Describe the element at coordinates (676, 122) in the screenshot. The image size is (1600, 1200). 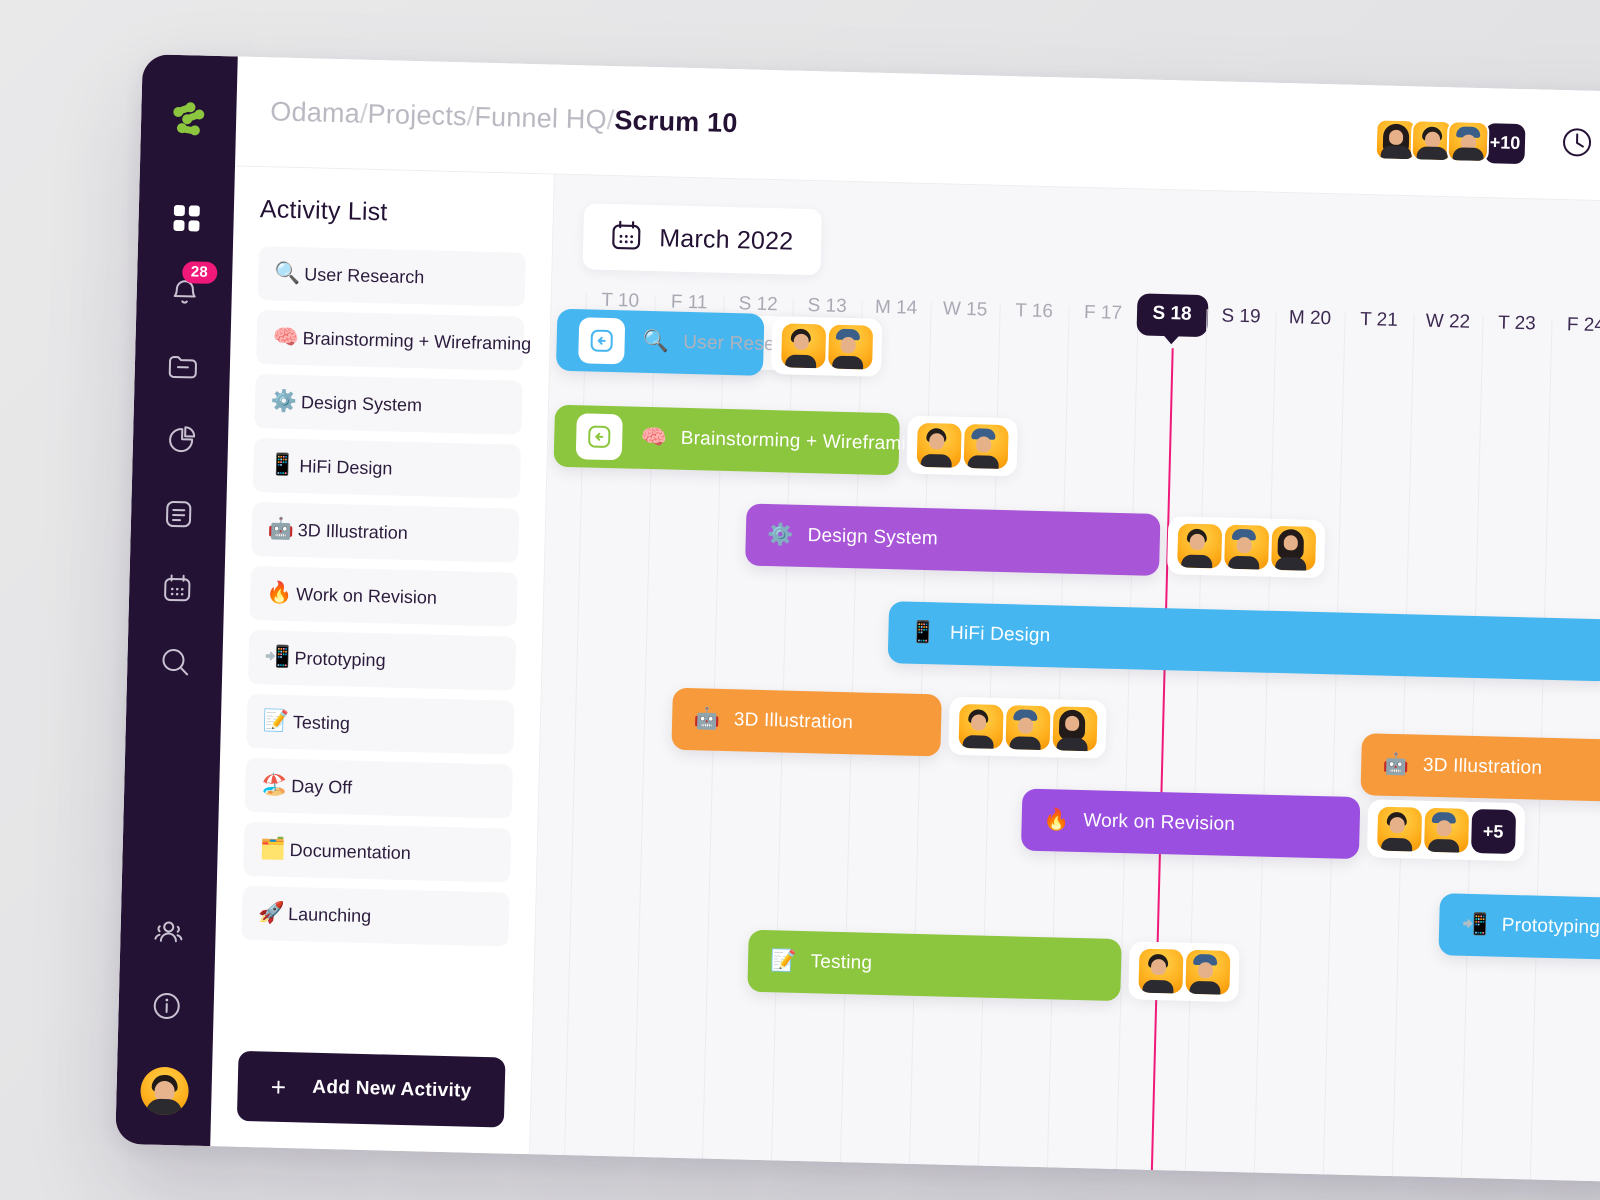
I see `breadcrumb-item-current: Scrum 10` at that location.